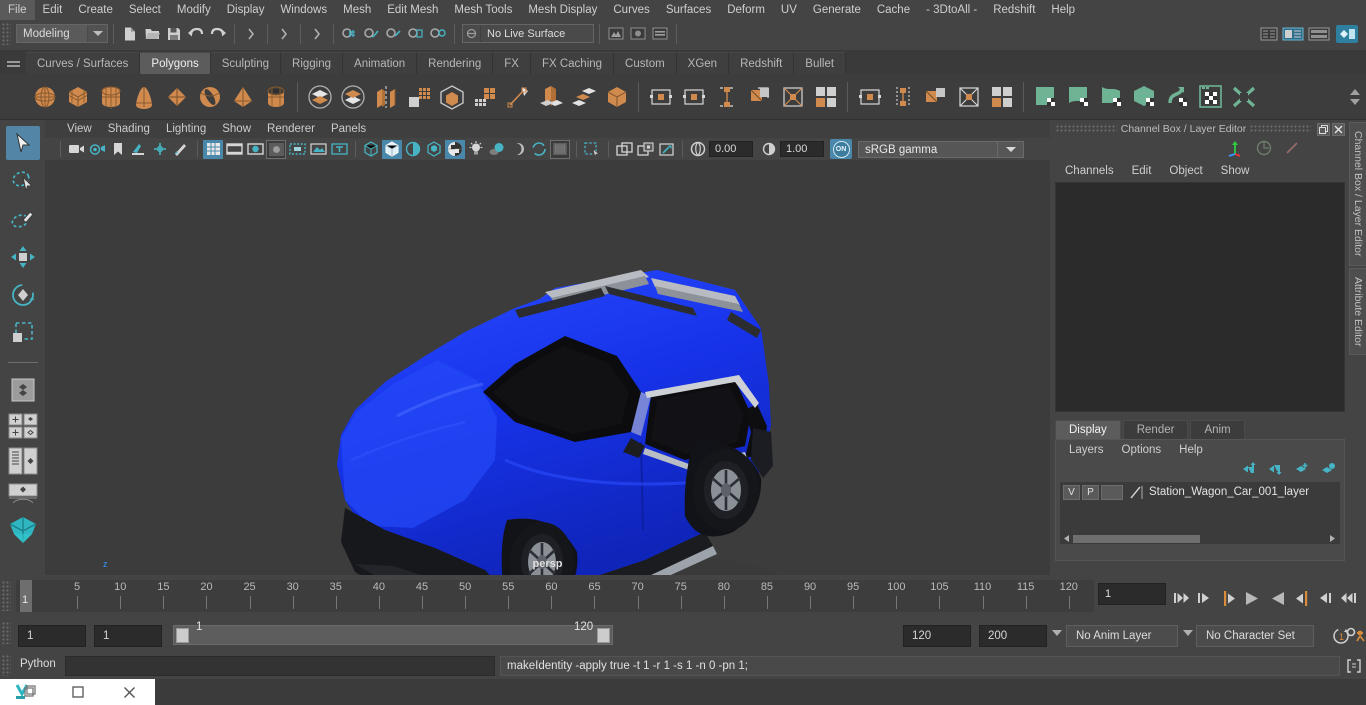  I want to click on shelf-tab-fx-caching: FX Caching, so click(572, 63).